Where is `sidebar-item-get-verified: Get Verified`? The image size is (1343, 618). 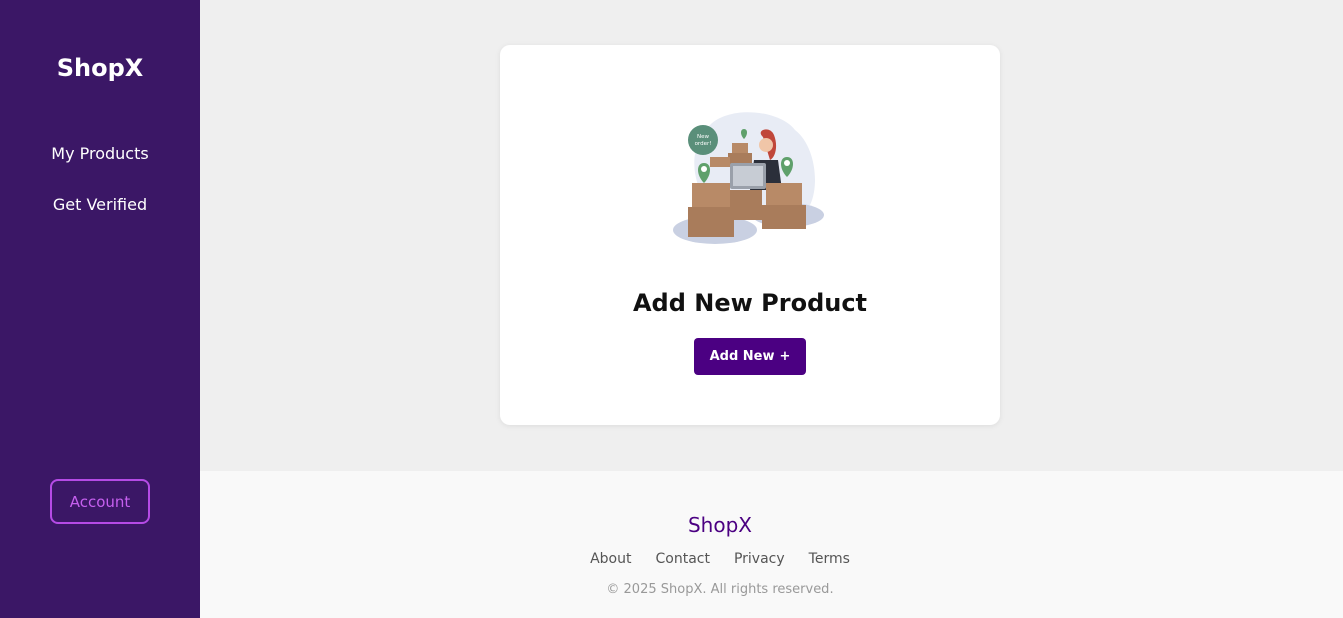 sidebar-item-get-verified: Get Verified is located at coordinates (100, 204).